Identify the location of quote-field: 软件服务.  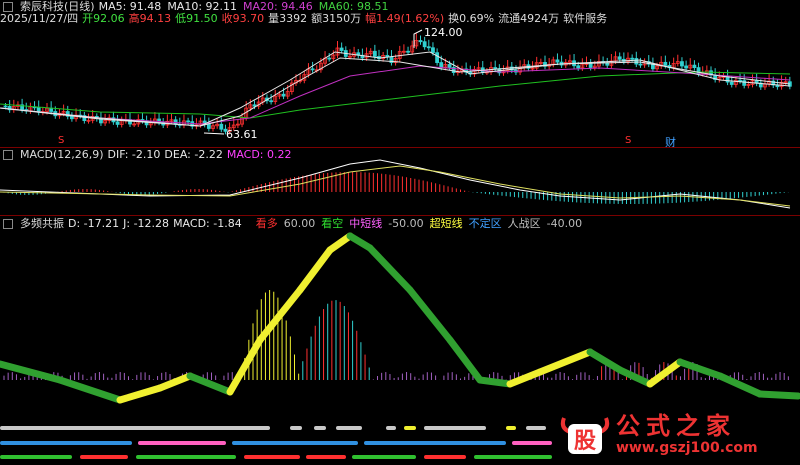
(585, 18).